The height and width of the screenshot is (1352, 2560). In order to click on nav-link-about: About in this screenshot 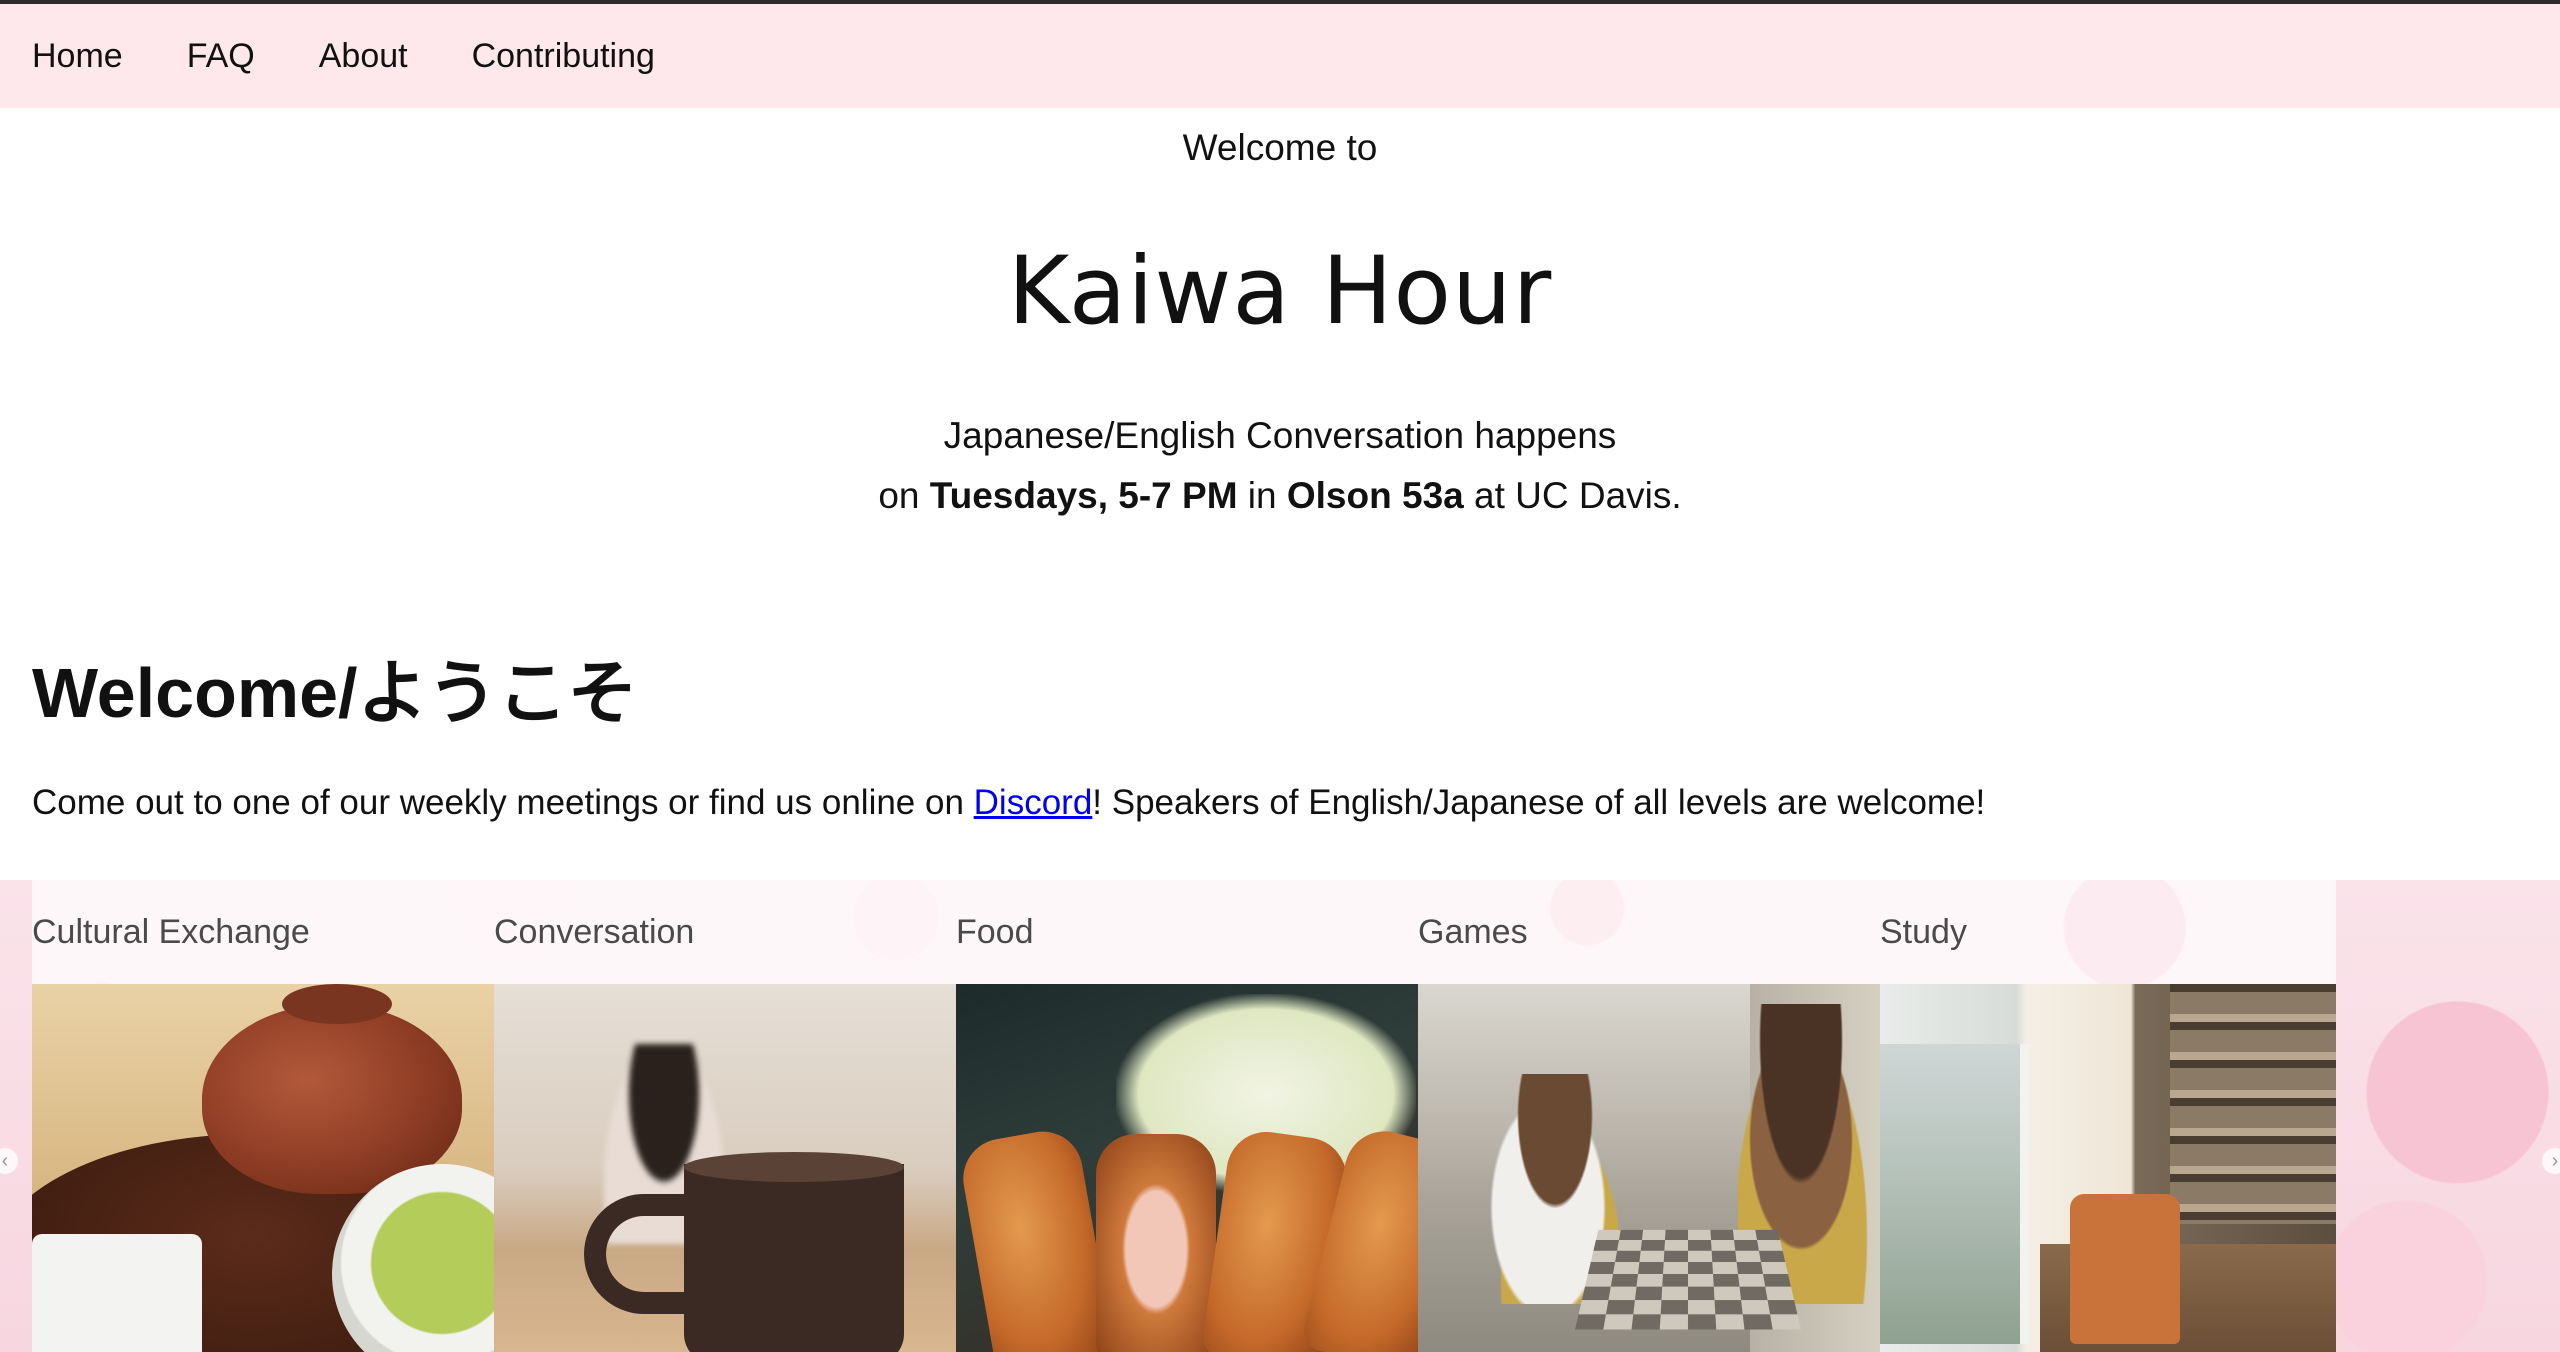, I will do `click(363, 56)`.